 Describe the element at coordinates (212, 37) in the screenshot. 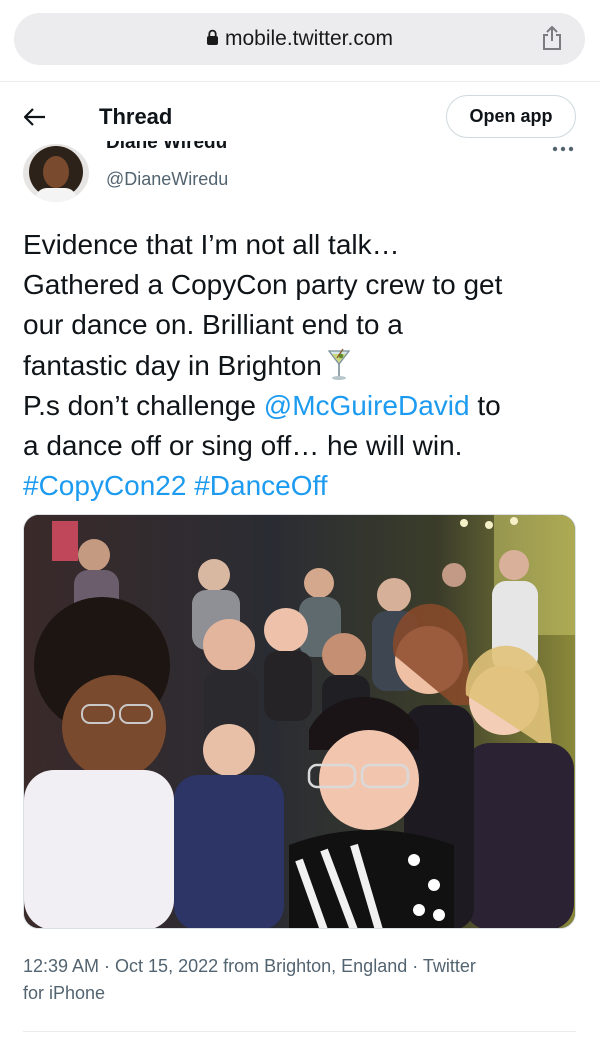

I see `lock-icon` at that location.